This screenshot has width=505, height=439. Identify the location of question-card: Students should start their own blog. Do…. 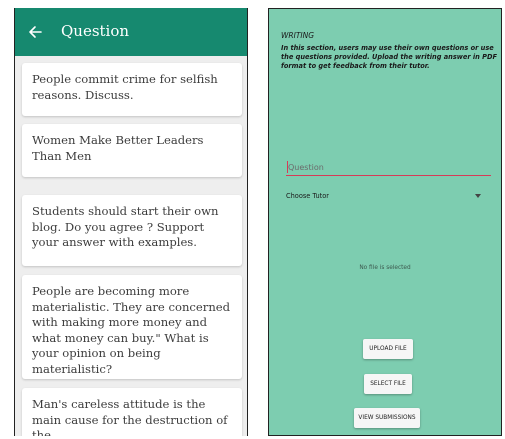
(132, 230).